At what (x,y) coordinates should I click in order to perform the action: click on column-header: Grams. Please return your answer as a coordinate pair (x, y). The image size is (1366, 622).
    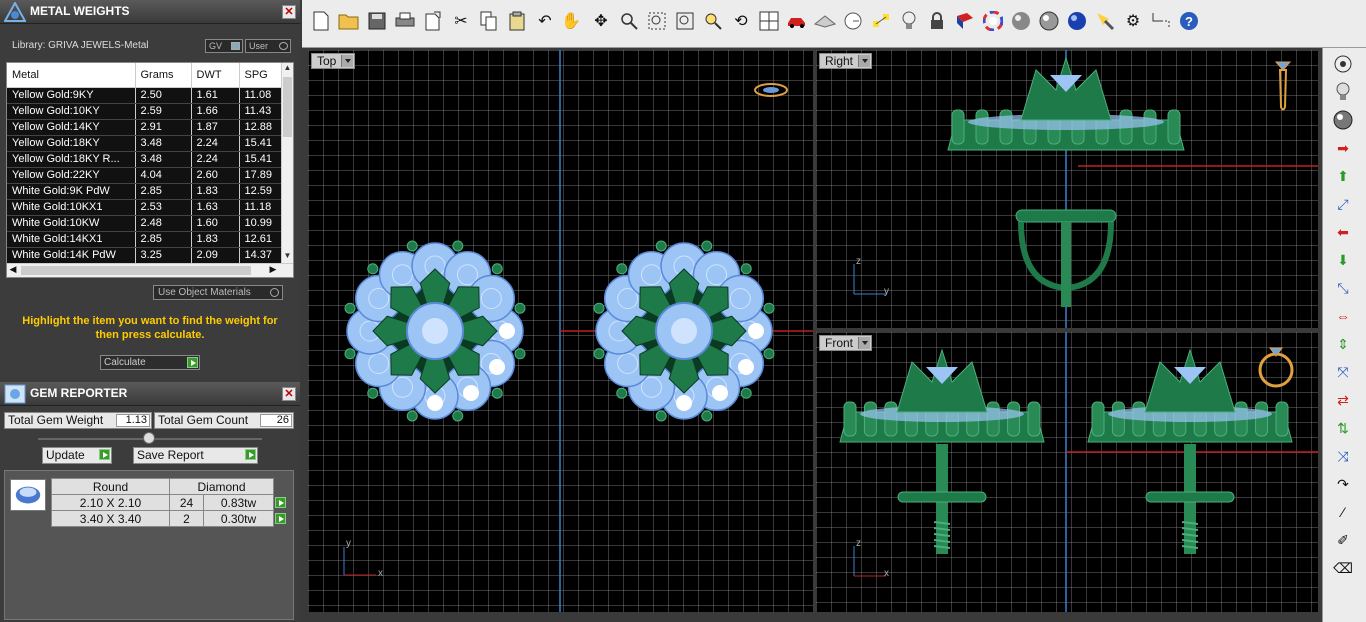
    Looking at the image, I should click on (163, 75).